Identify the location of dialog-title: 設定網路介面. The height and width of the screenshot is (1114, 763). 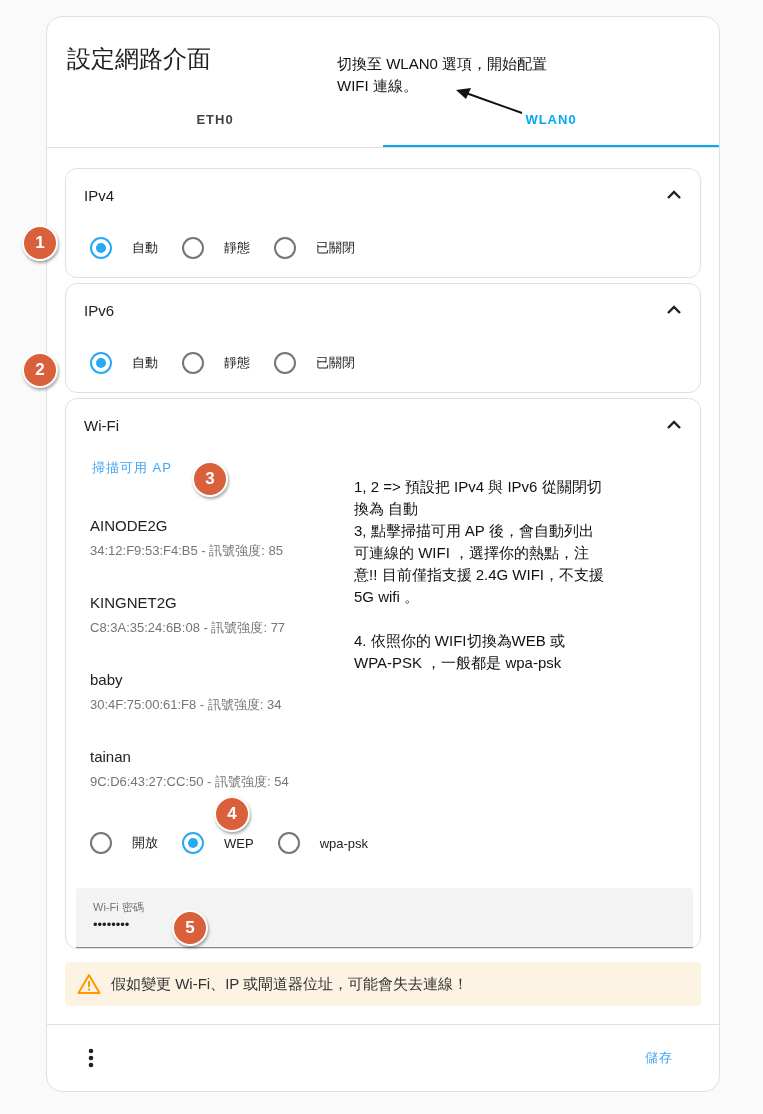
(139, 59).